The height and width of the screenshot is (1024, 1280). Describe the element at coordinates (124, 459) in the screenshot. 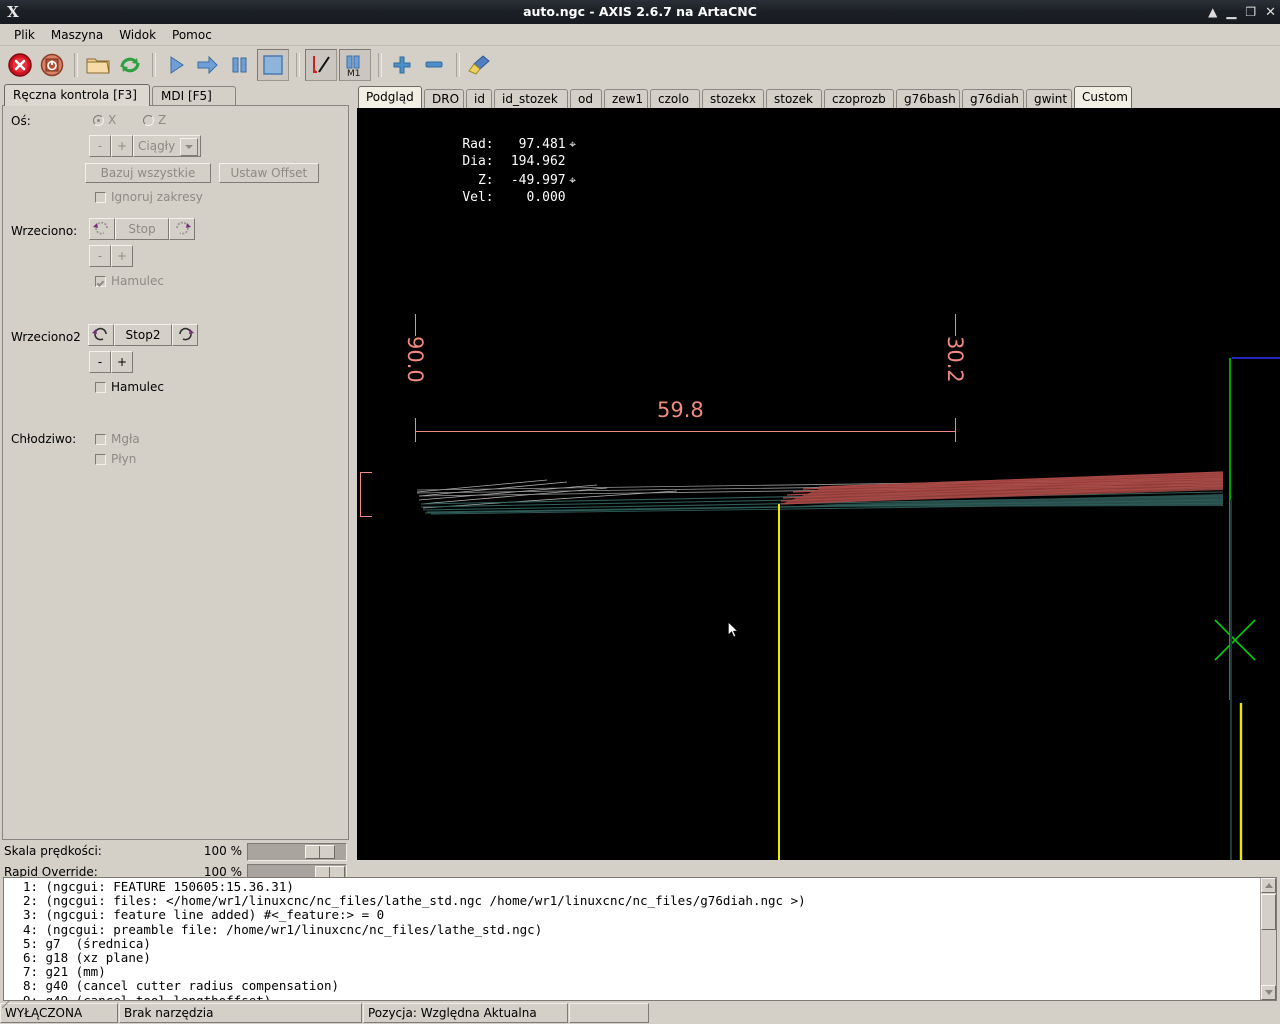

I see `coolant-flood-label: Płyn` at that location.